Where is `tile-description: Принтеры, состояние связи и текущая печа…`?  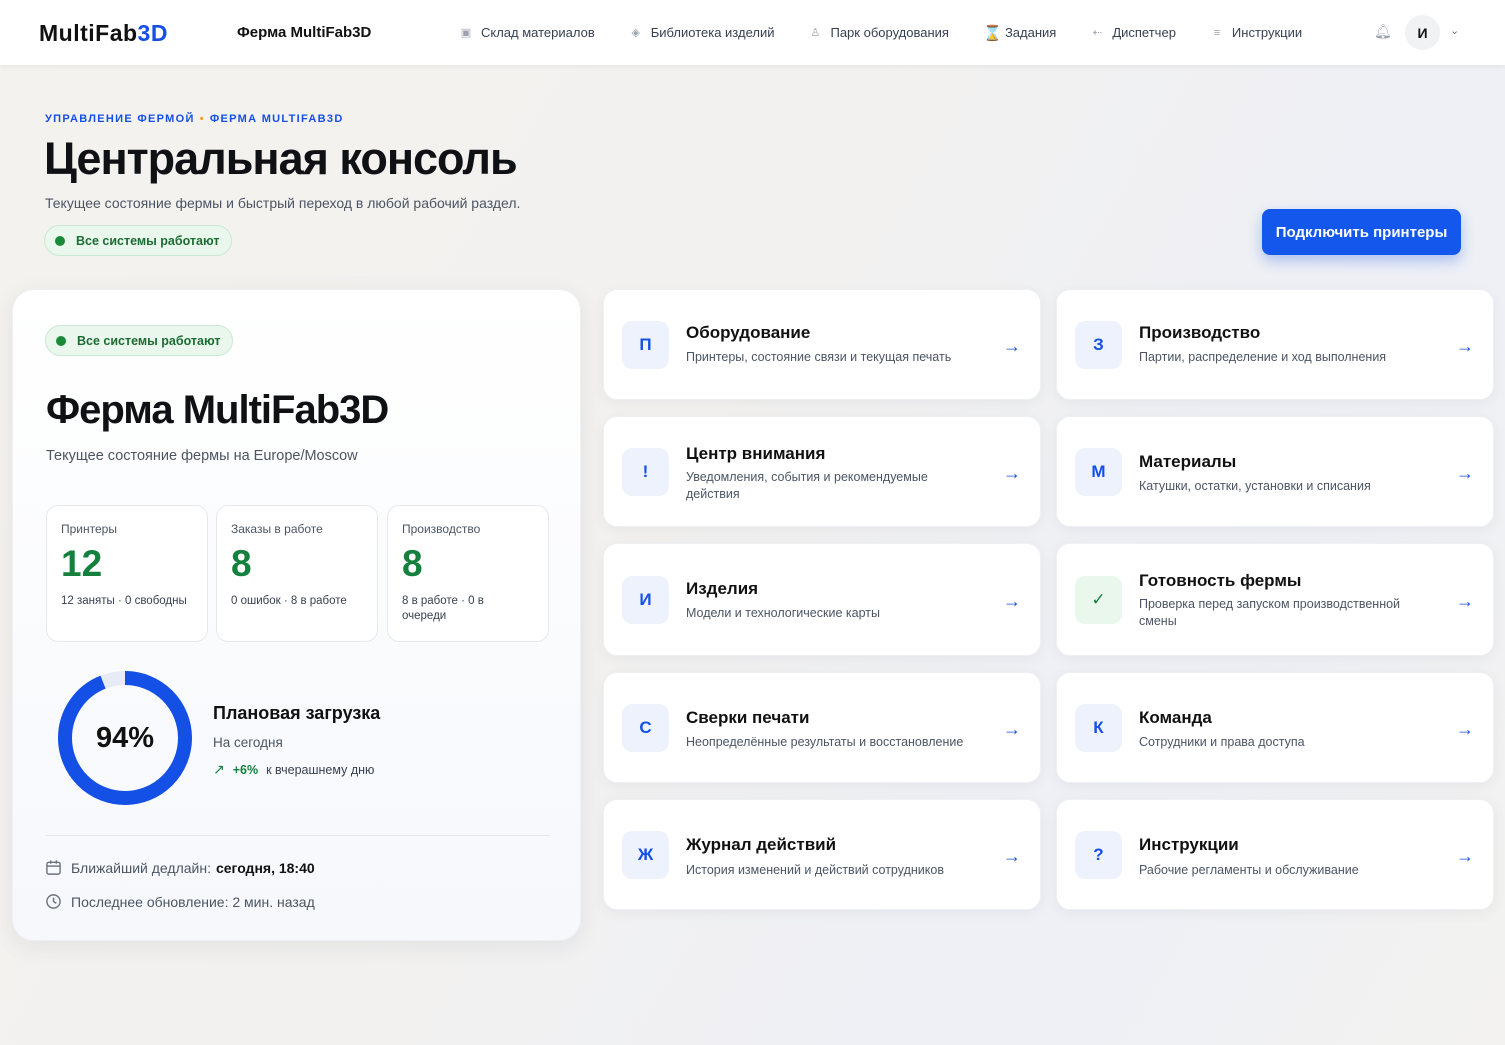
tile-description: Принтеры, состояние связи и текущая печа… is located at coordinates (819, 357).